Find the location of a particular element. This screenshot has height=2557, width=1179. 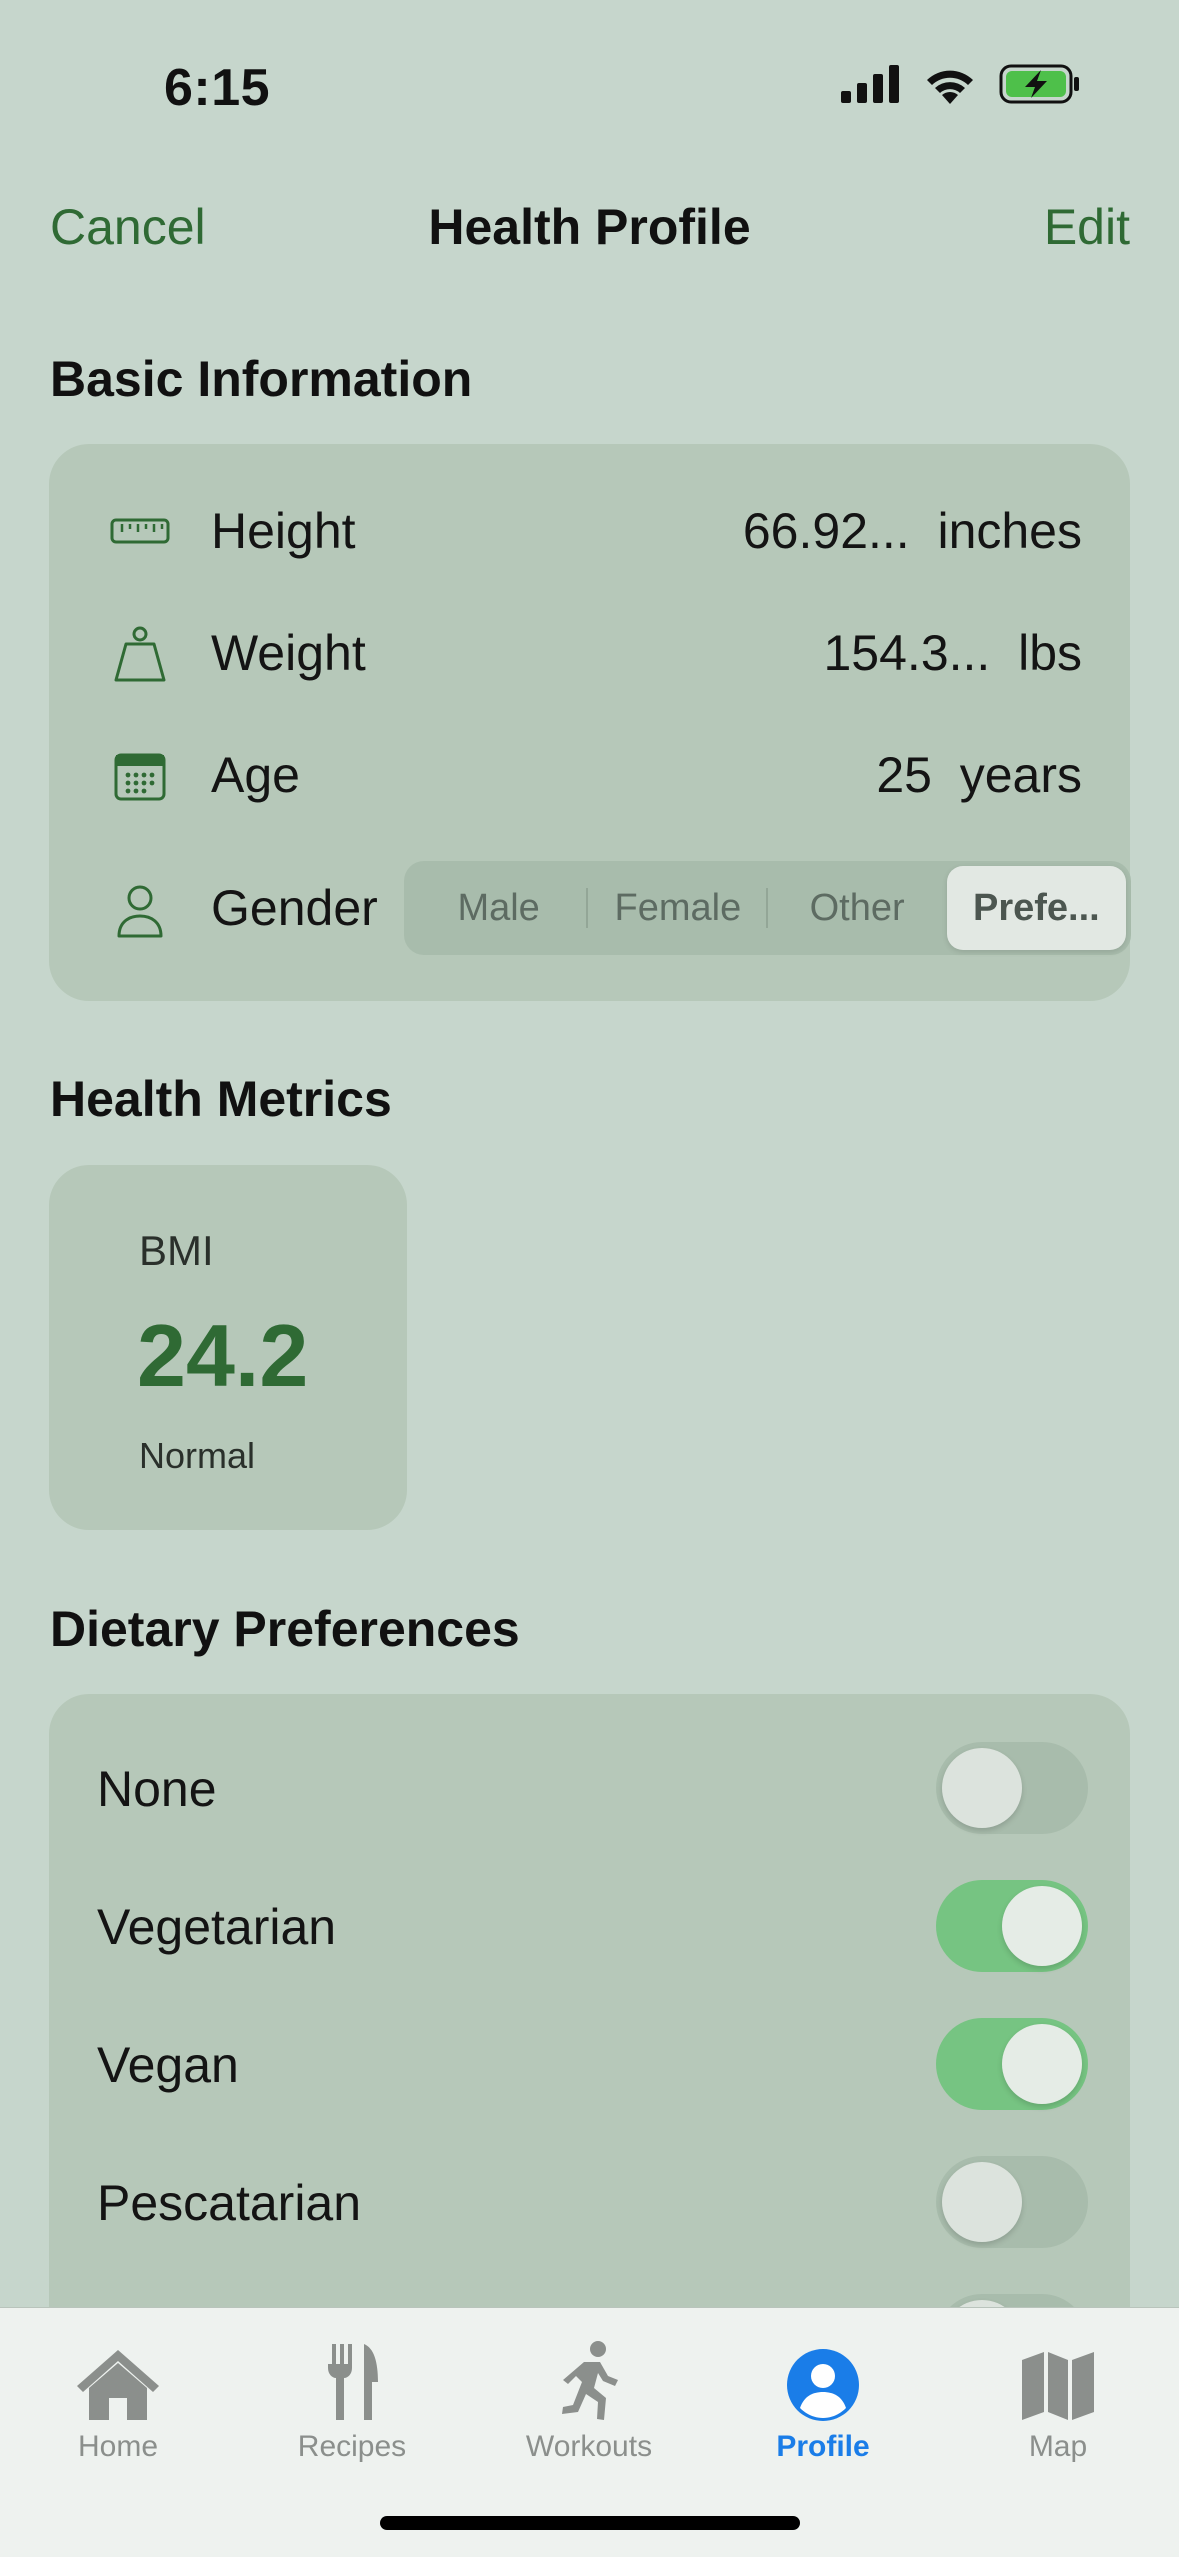

weight-label: Weight is located at coordinates (288, 653).